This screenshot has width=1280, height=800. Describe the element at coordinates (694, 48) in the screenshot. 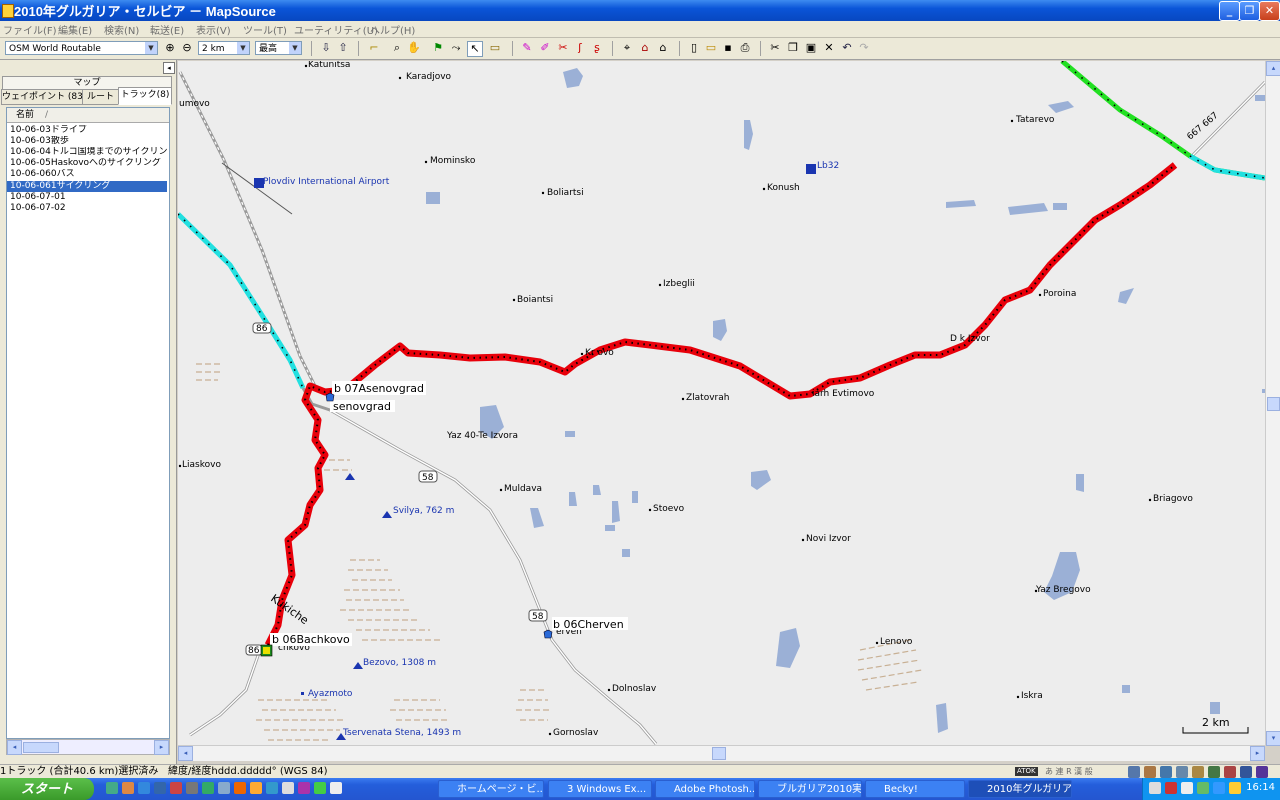

I see `new-file-icon: ▯` at that location.